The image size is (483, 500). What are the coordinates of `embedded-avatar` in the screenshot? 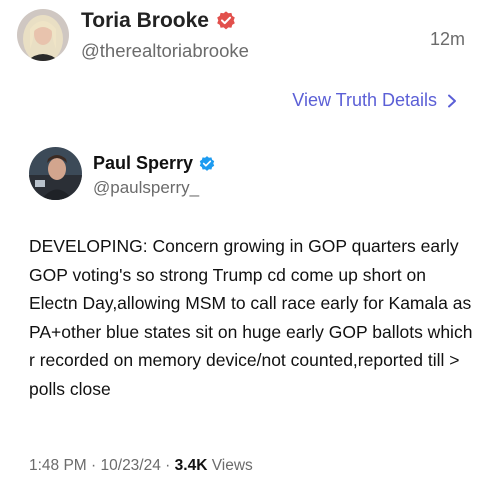 It's located at (55, 173).